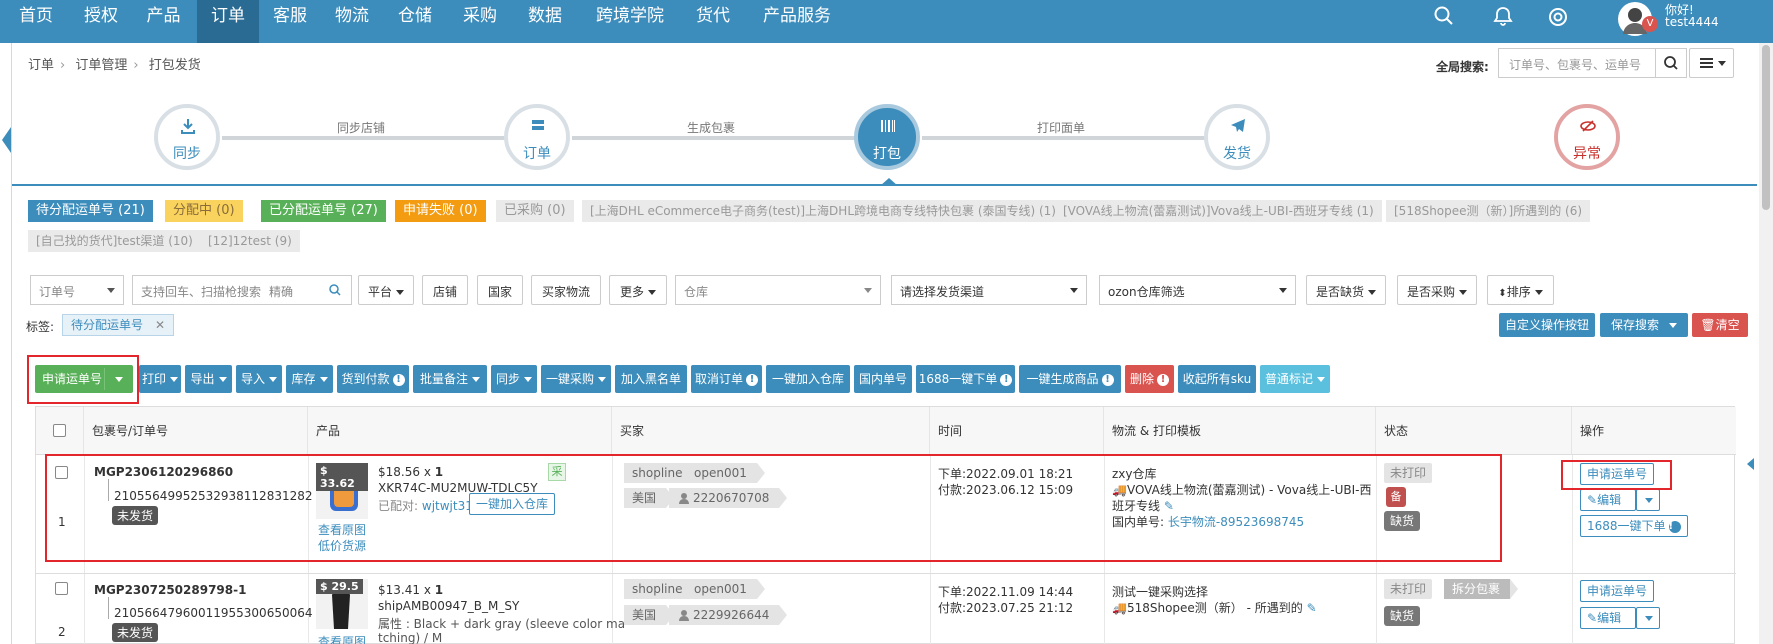  I want to click on nav-academy: 跨境学院, so click(630, 21).